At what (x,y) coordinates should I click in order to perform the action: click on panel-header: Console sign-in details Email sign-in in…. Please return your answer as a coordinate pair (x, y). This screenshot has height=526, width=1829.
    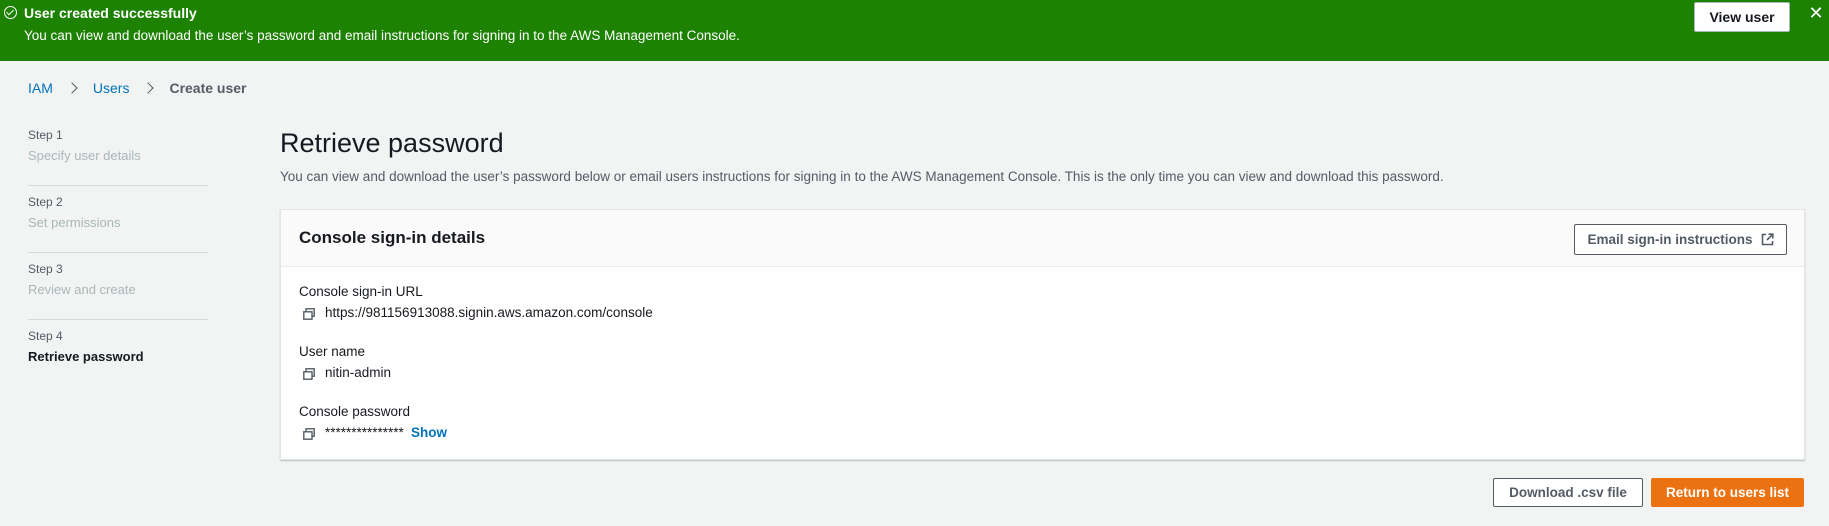
    Looking at the image, I should click on (1042, 238).